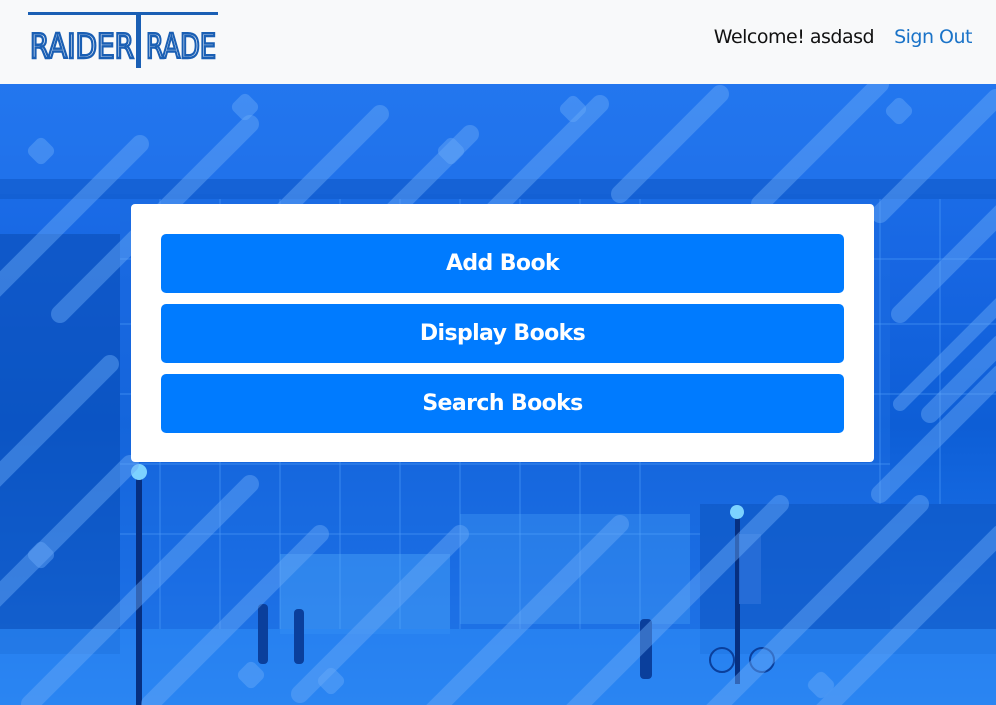  What do you see at coordinates (933, 37) in the screenshot?
I see `sign-out-link: Sign Out` at bounding box center [933, 37].